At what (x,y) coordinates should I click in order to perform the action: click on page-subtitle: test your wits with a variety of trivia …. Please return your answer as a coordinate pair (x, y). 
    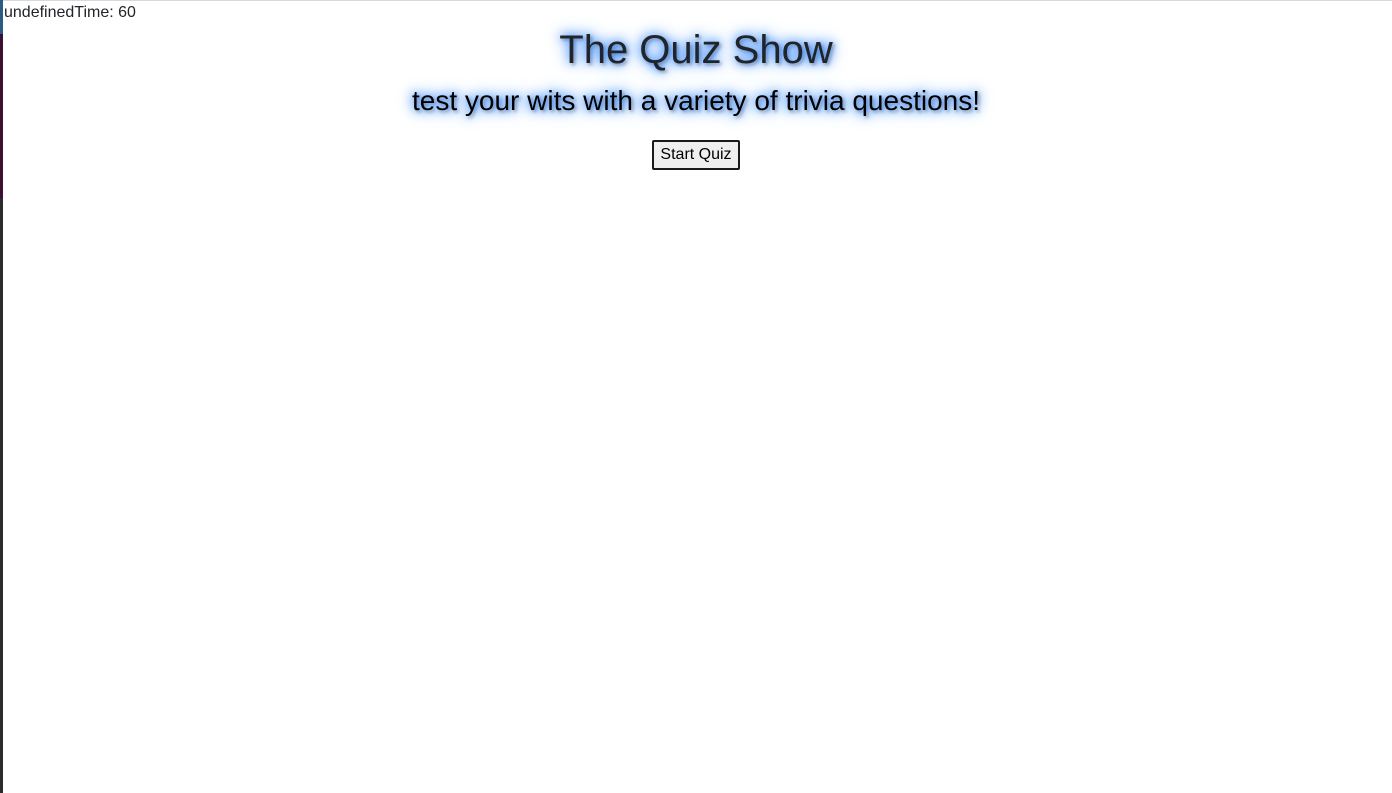
    Looking at the image, I should click on (696, 100).